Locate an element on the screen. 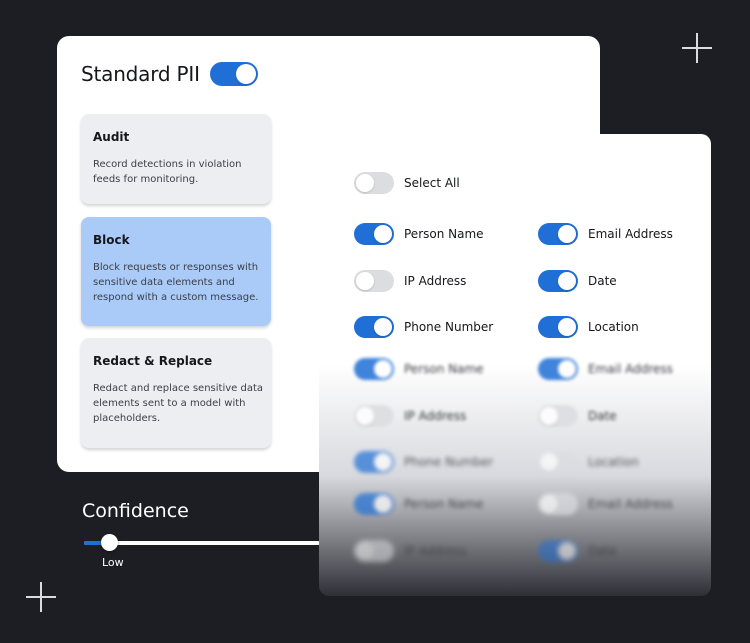 The image size is (750, 643). policy-enabled-toggle is located at coordinates (233, 74).